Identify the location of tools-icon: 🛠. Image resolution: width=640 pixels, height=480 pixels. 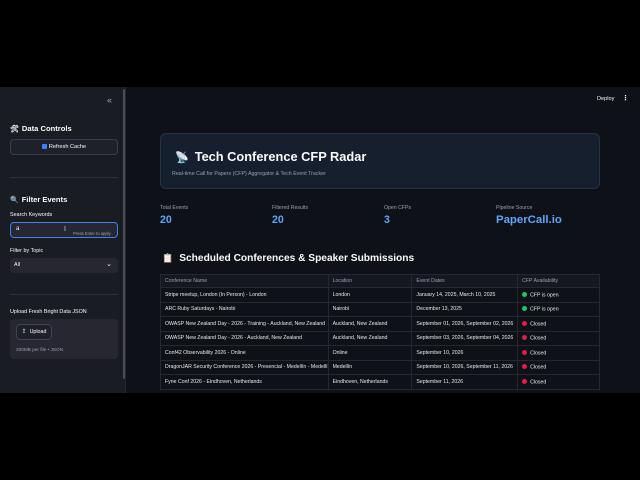
(14, 129).